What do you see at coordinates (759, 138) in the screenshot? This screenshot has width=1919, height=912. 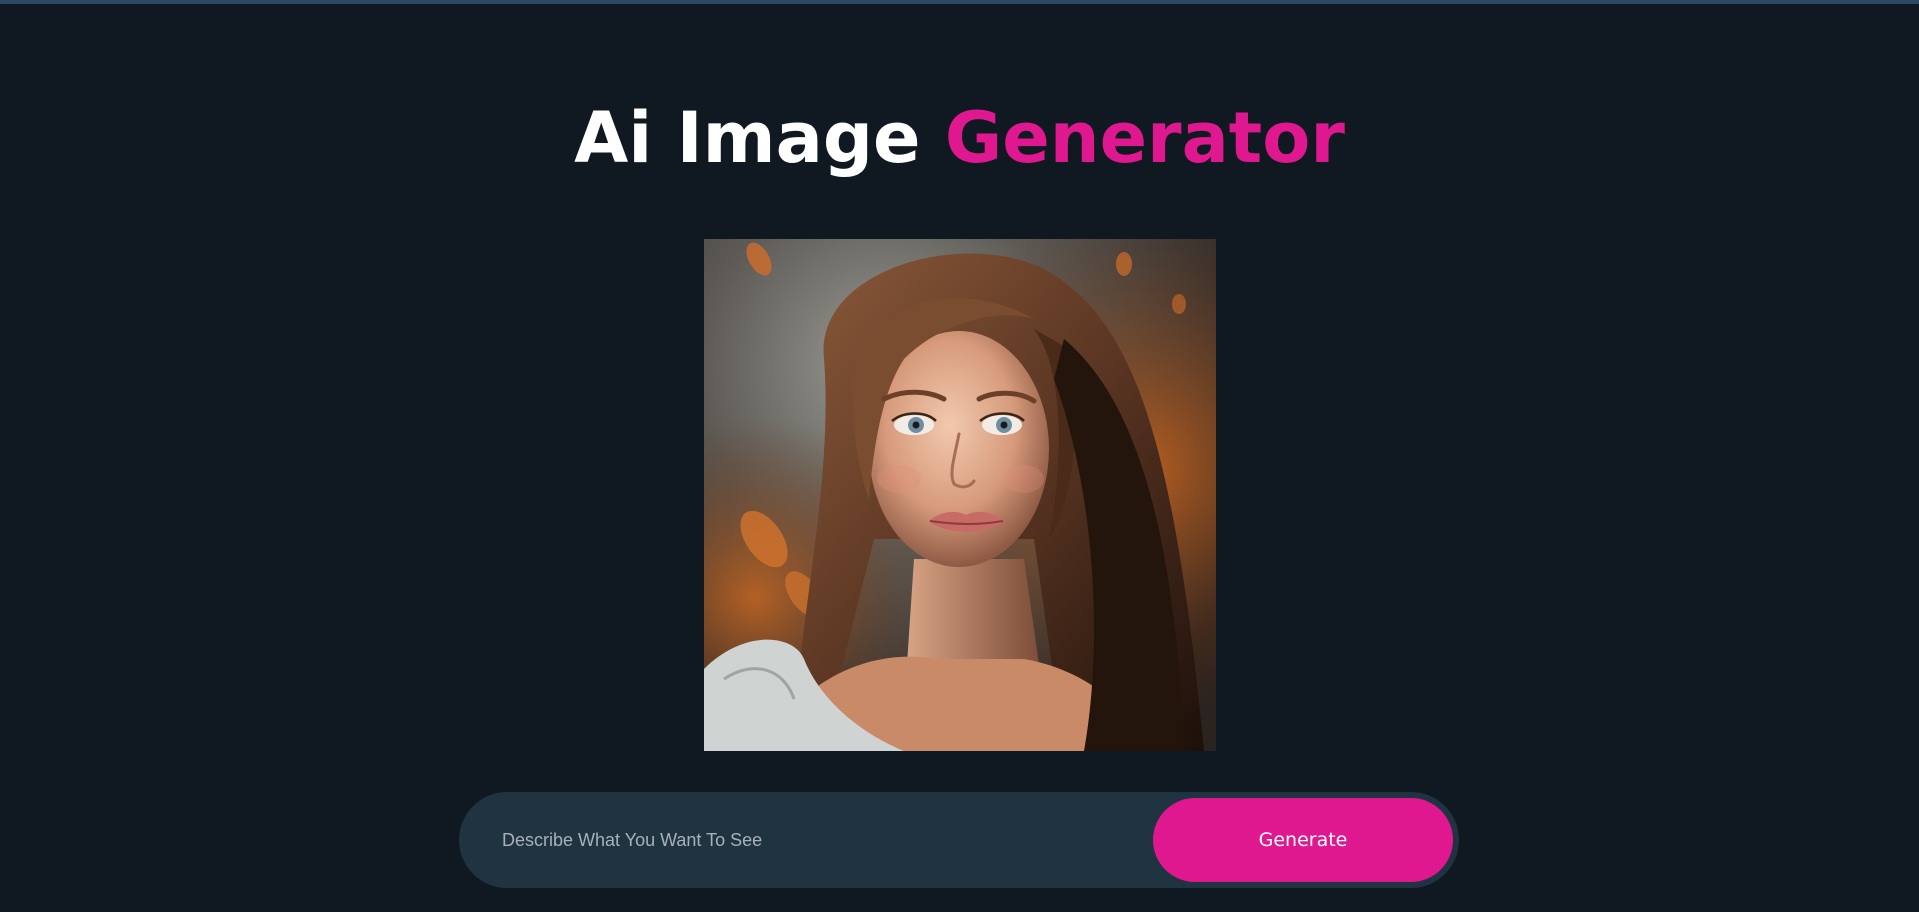 I see `title-main-text: Ai Image` at bounding box center [759, 138].